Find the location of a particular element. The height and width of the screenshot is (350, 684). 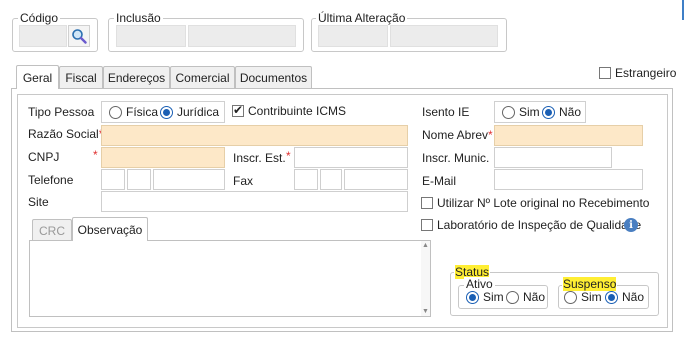

fisica-radio is located at coordinates (115, 112).